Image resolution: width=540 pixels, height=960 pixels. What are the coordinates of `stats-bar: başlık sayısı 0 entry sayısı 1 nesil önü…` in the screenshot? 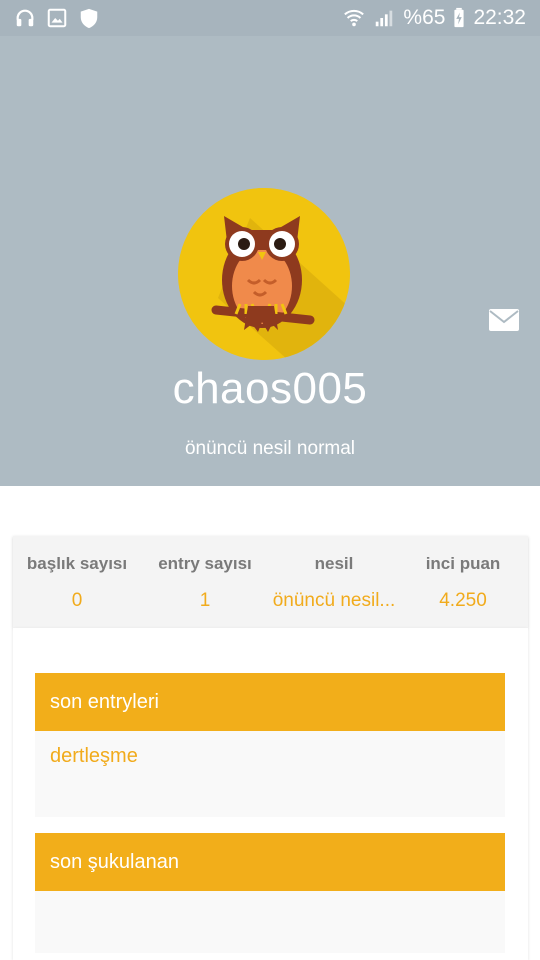 It's located at (270, 582).